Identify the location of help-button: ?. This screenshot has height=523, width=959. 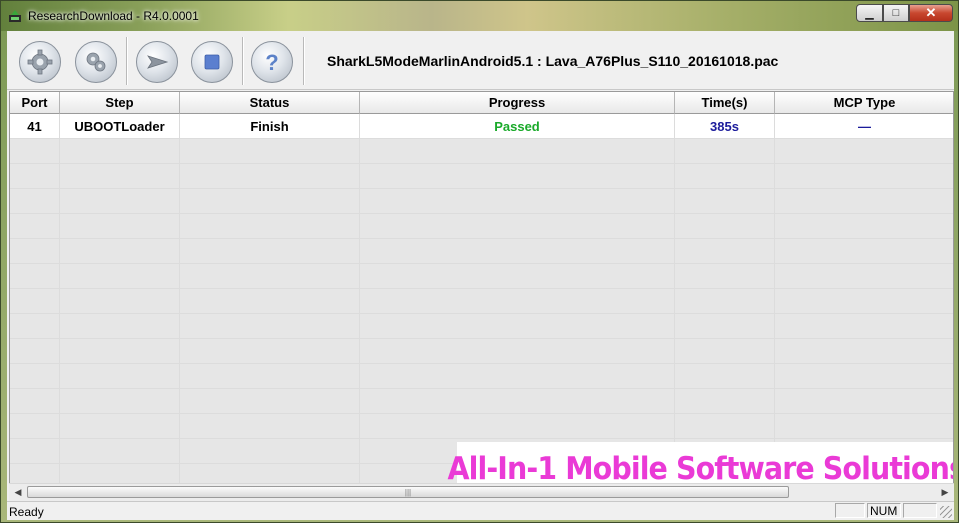
(272, 62).